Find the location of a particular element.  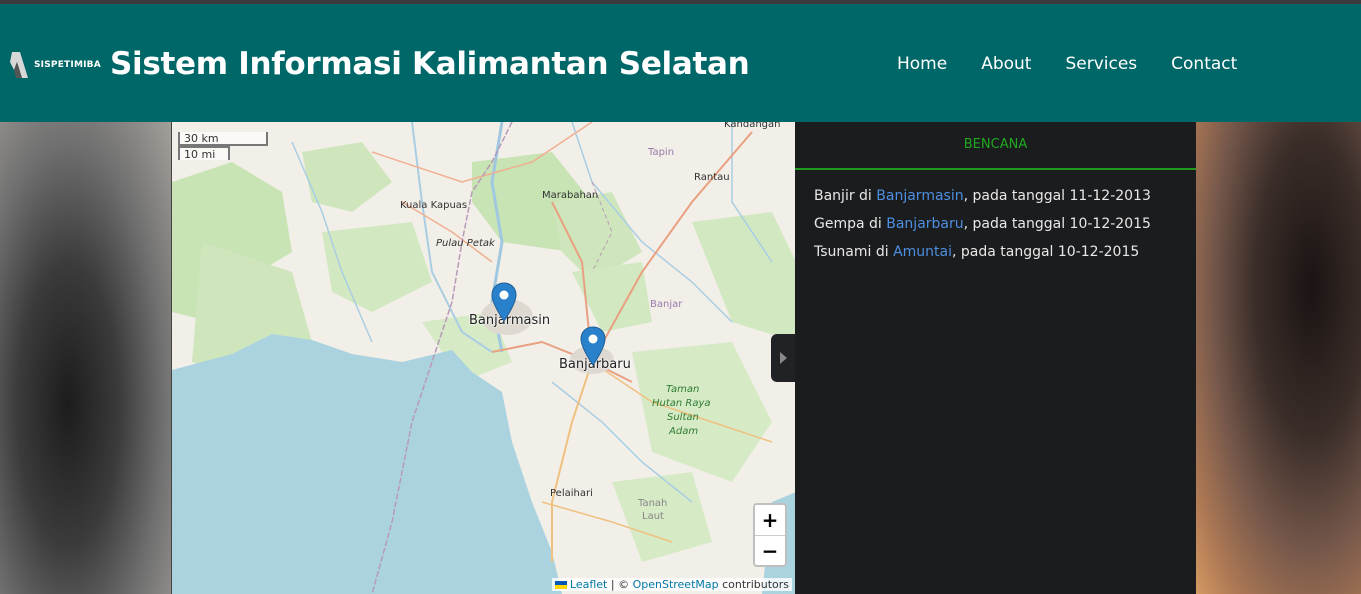

ukraine-flag-icon is located at coordinates (560, 585).